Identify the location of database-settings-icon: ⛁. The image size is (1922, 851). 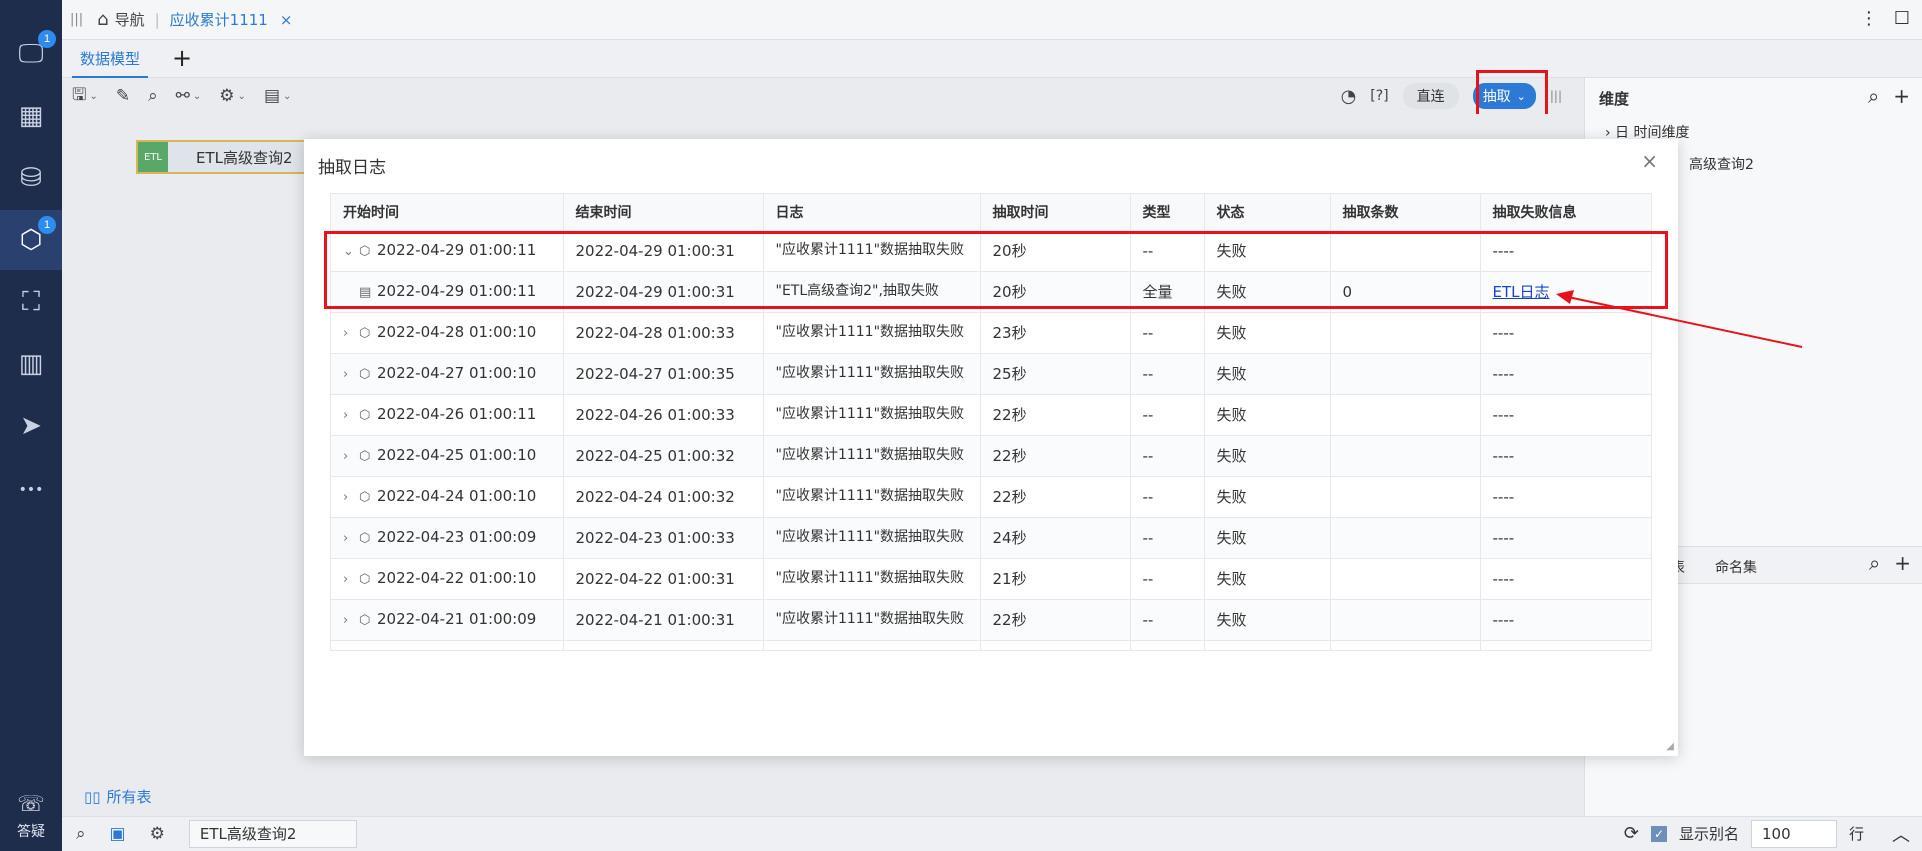
(31, 178).